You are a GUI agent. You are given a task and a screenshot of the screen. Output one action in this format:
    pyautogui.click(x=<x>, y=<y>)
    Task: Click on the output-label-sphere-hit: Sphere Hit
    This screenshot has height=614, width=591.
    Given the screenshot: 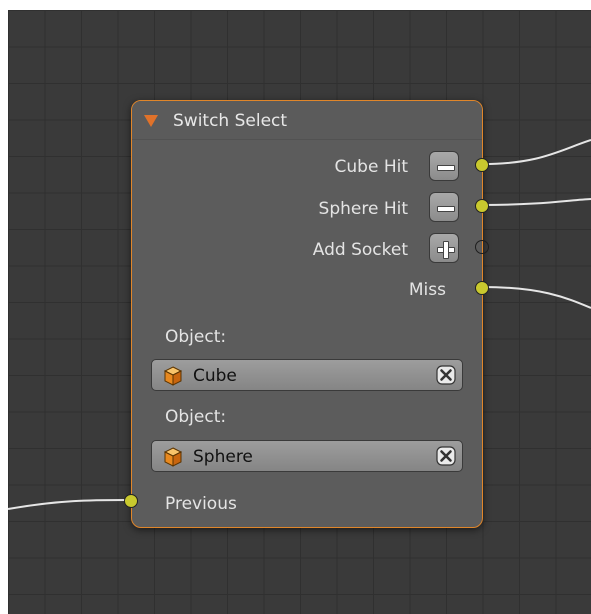 What is the action you would take?
    pyautogui.click(x=363, y=209)
    